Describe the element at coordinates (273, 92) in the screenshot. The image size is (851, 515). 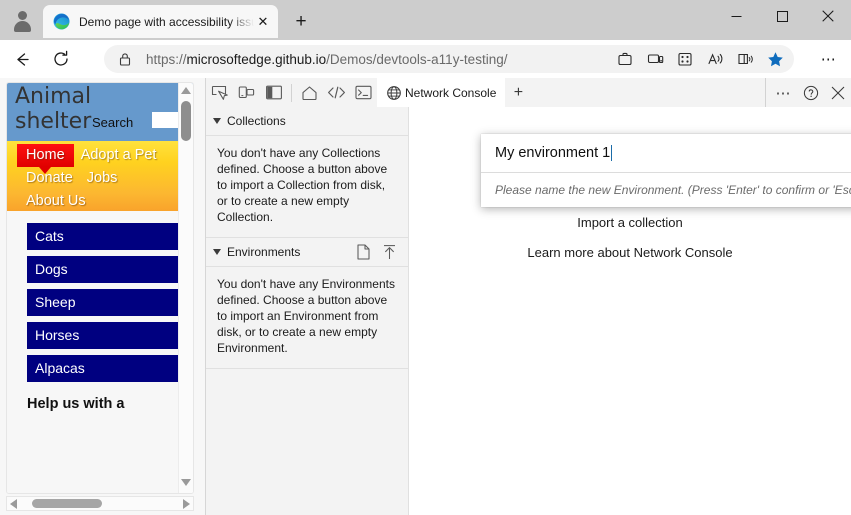
I see `dock-side-icon` at that location.